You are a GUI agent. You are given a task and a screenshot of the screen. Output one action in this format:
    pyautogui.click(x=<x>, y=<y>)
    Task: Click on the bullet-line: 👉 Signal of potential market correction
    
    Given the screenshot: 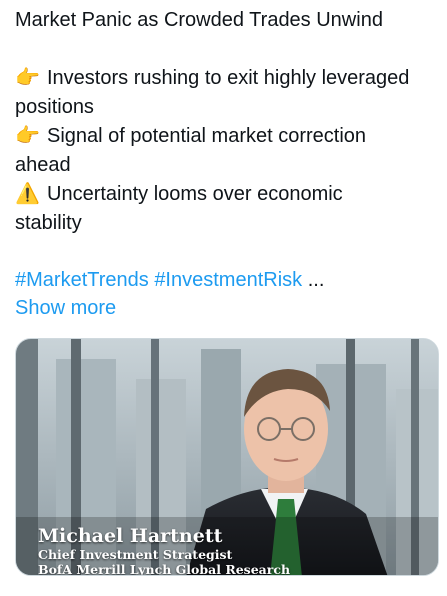 What is the action you would take?
    pyautogui.click(x=228, y=136)
    